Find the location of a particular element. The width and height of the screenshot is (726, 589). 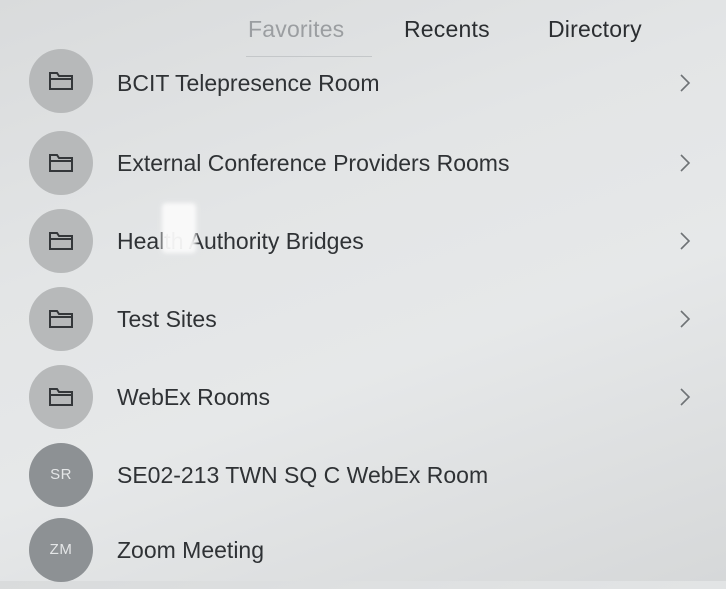

list-item-label: External Conference Providers Rooms is located at coordinates (313, 163).